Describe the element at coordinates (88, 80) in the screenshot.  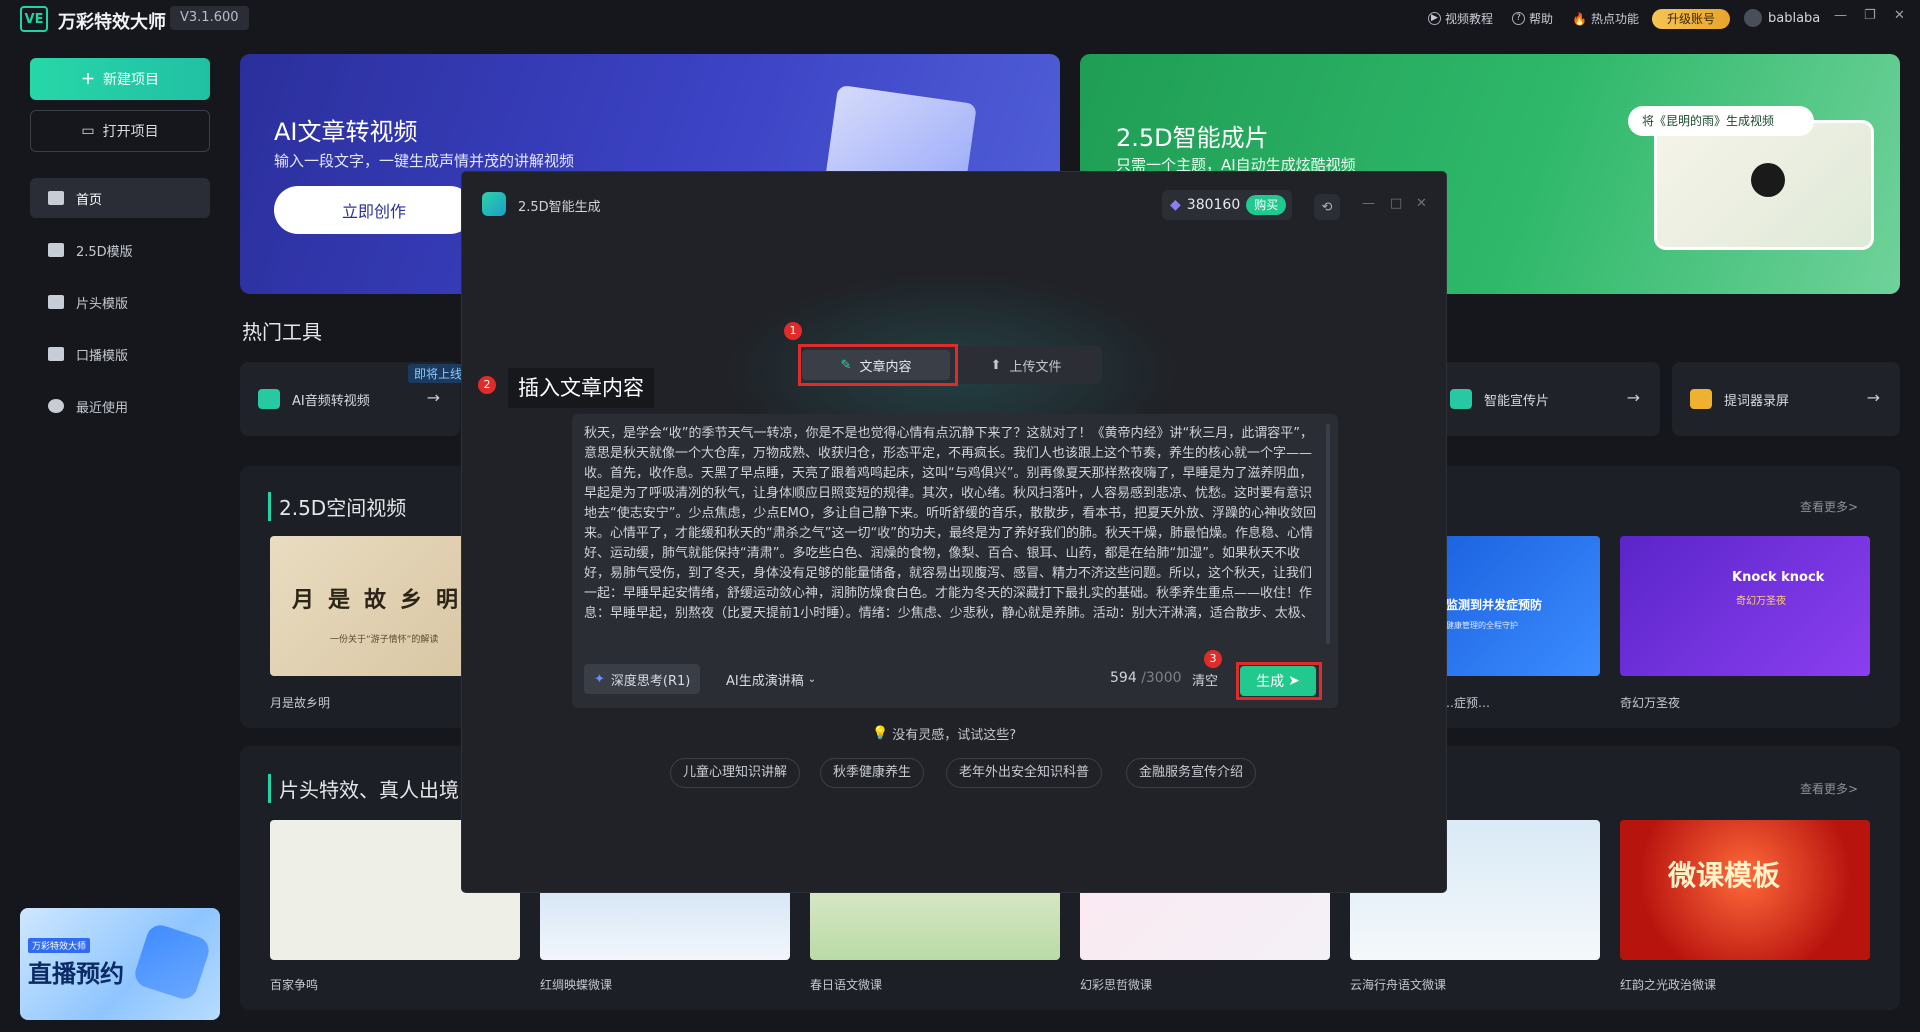
I see `plus-icon: ＋` at that location.